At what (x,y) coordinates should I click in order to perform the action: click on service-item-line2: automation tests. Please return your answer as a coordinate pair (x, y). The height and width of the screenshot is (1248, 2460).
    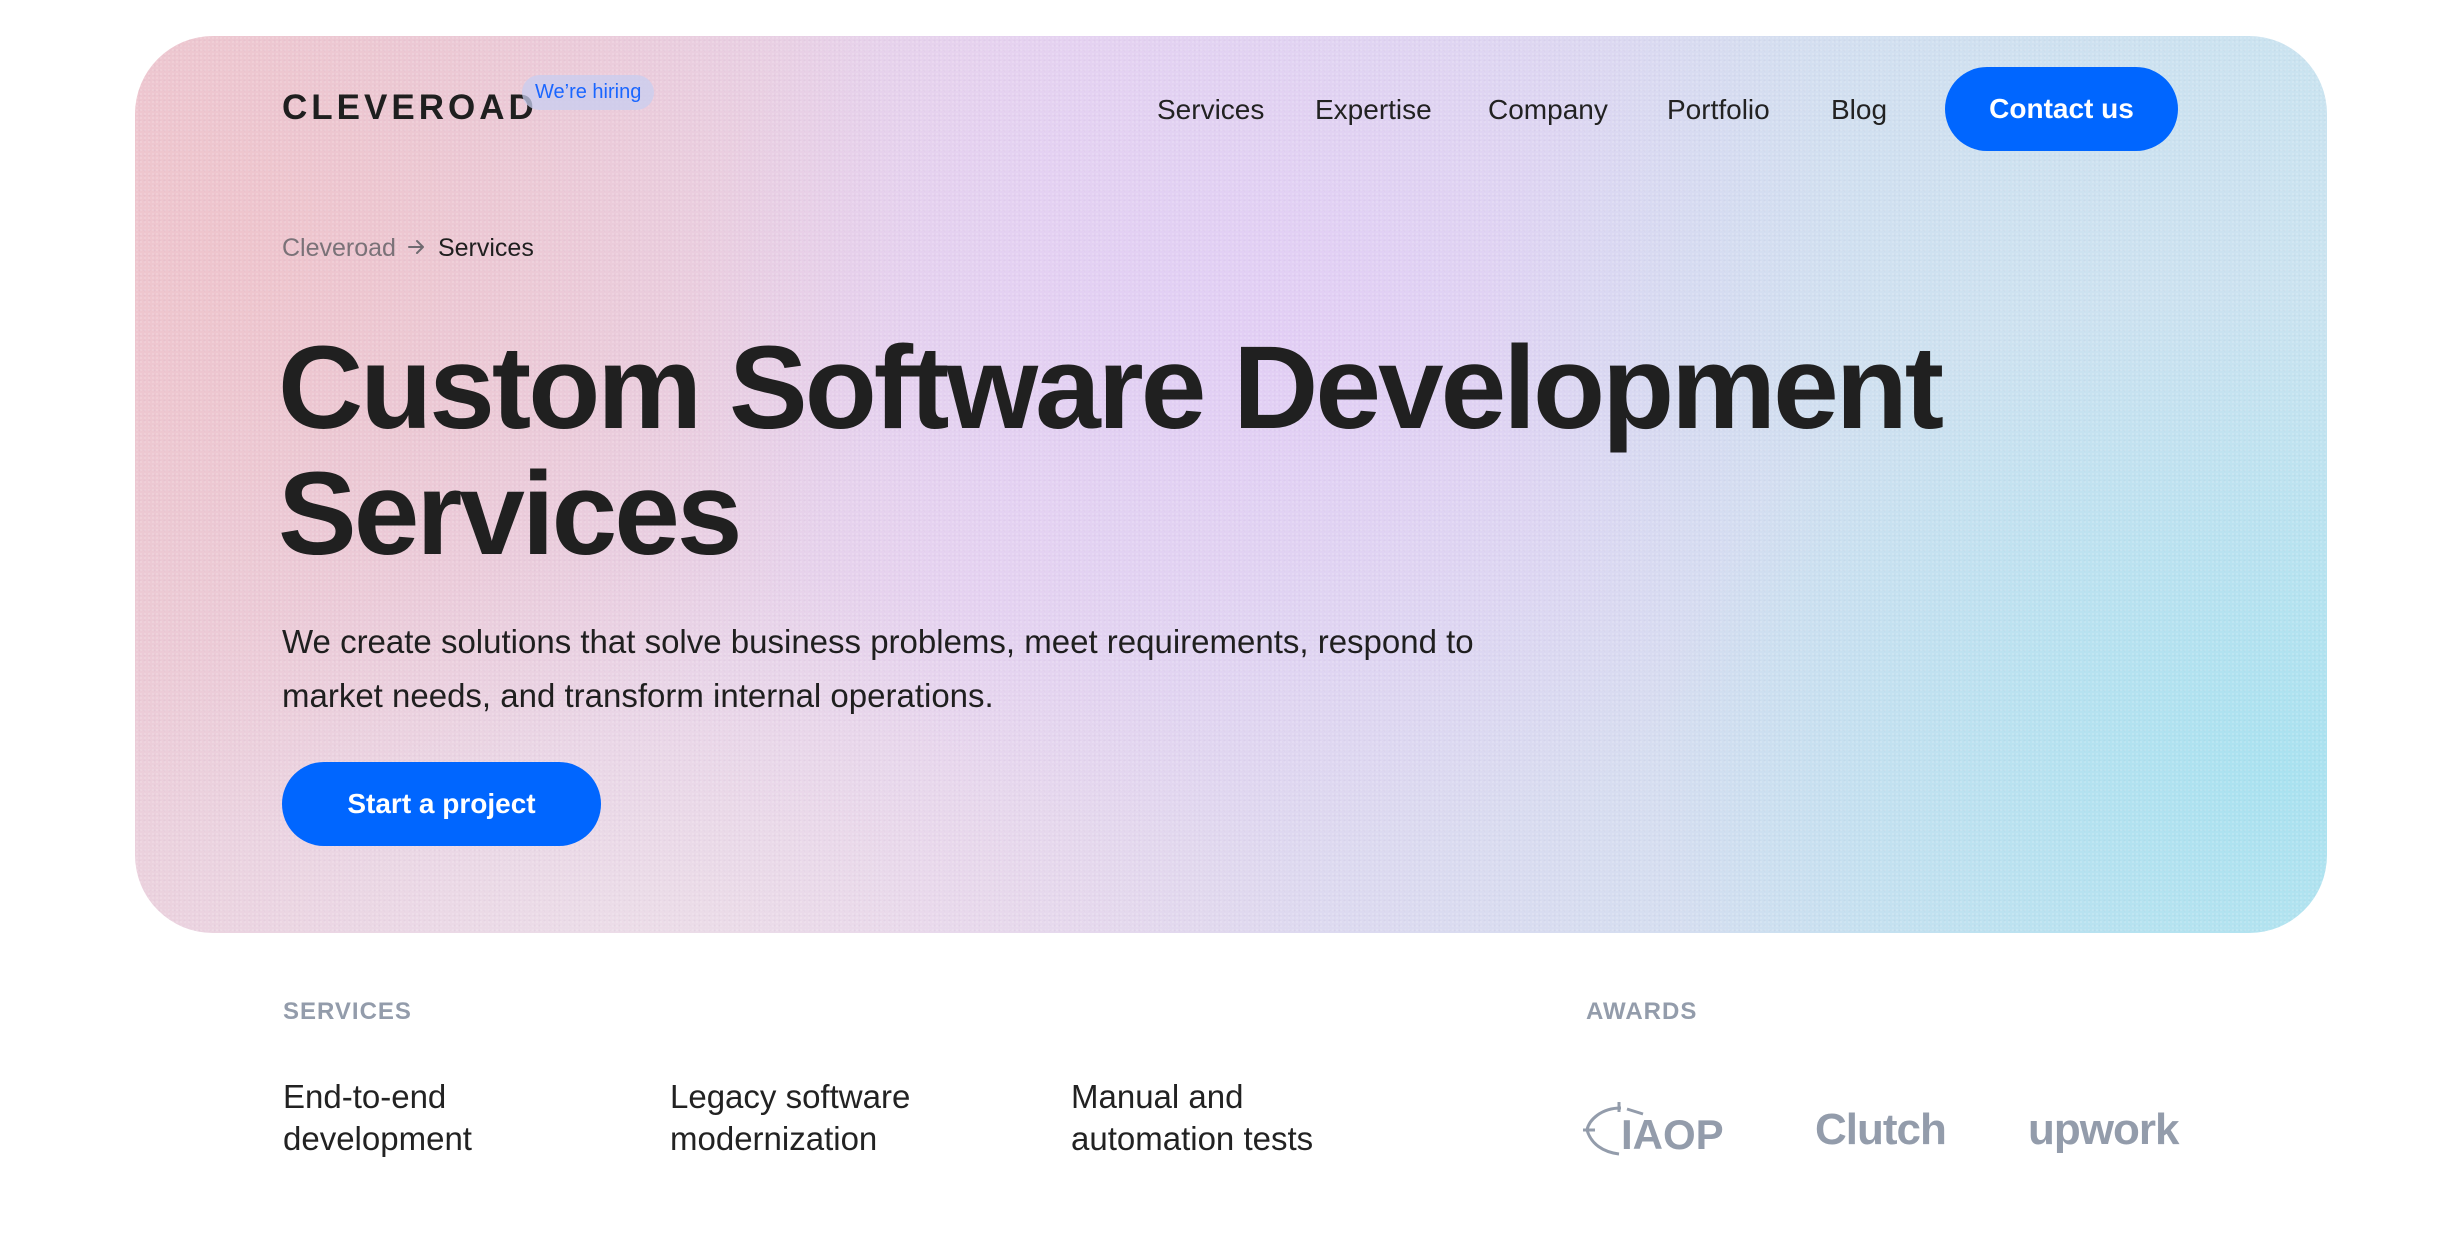
    Looking at the image, I should click on (1192, 1138).